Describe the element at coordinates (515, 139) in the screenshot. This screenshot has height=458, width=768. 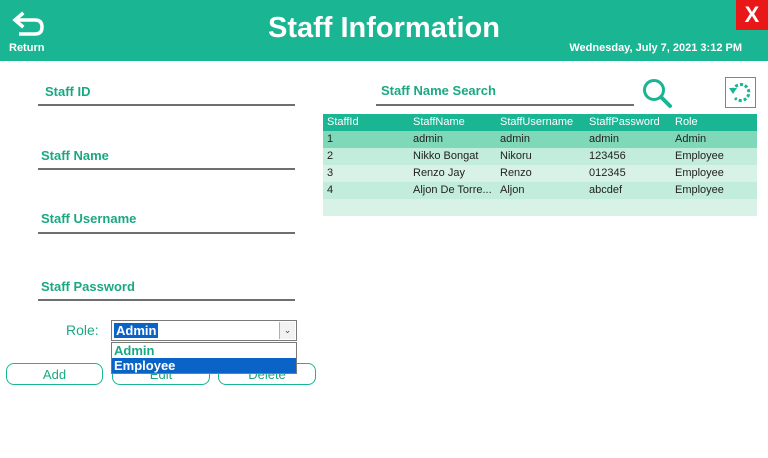
I see `cell-staffusername: admin` at that location.